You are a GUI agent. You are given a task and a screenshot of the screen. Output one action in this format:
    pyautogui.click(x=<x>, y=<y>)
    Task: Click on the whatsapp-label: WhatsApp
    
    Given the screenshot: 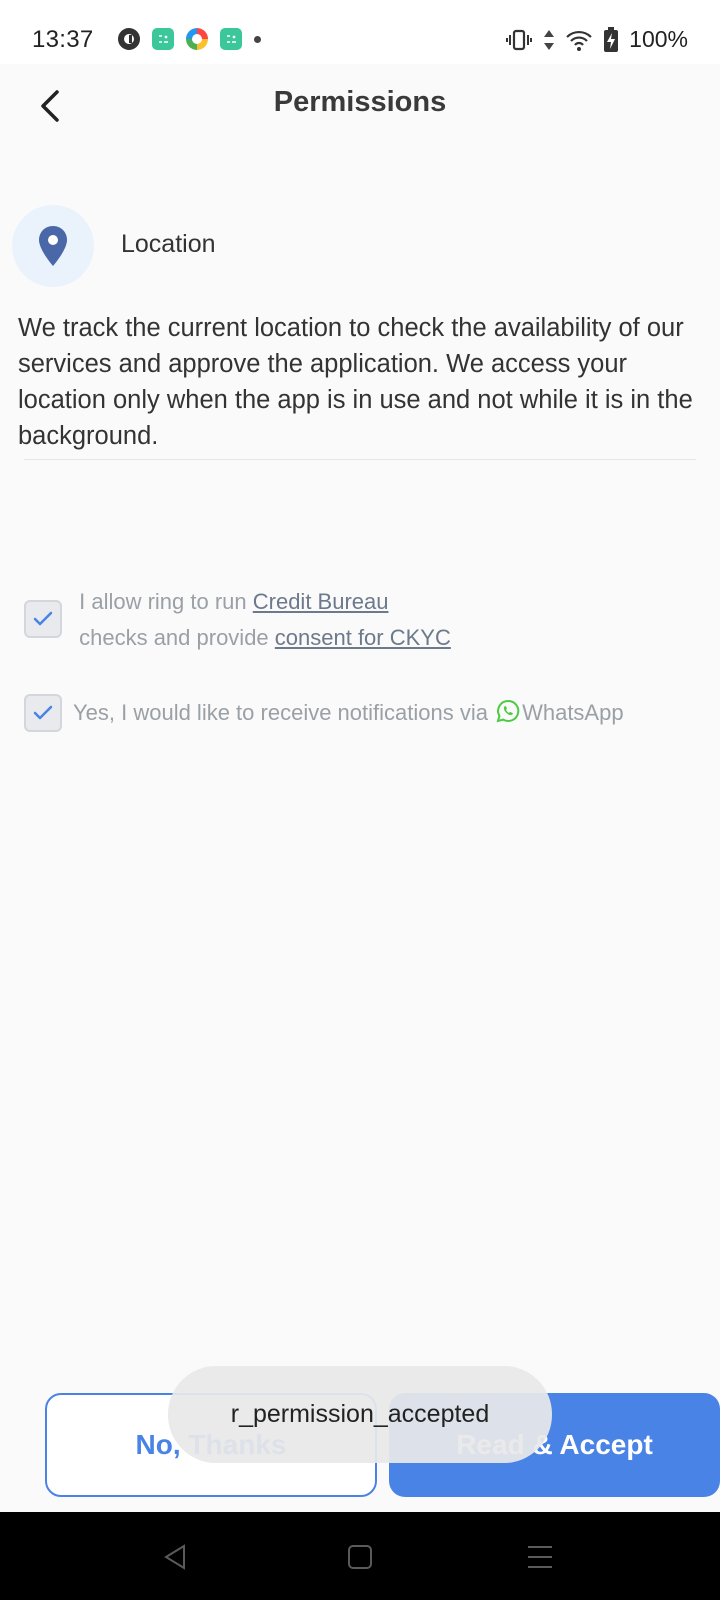 What is the action you would take?
    pyautogui.click(x=573, y=712)
    